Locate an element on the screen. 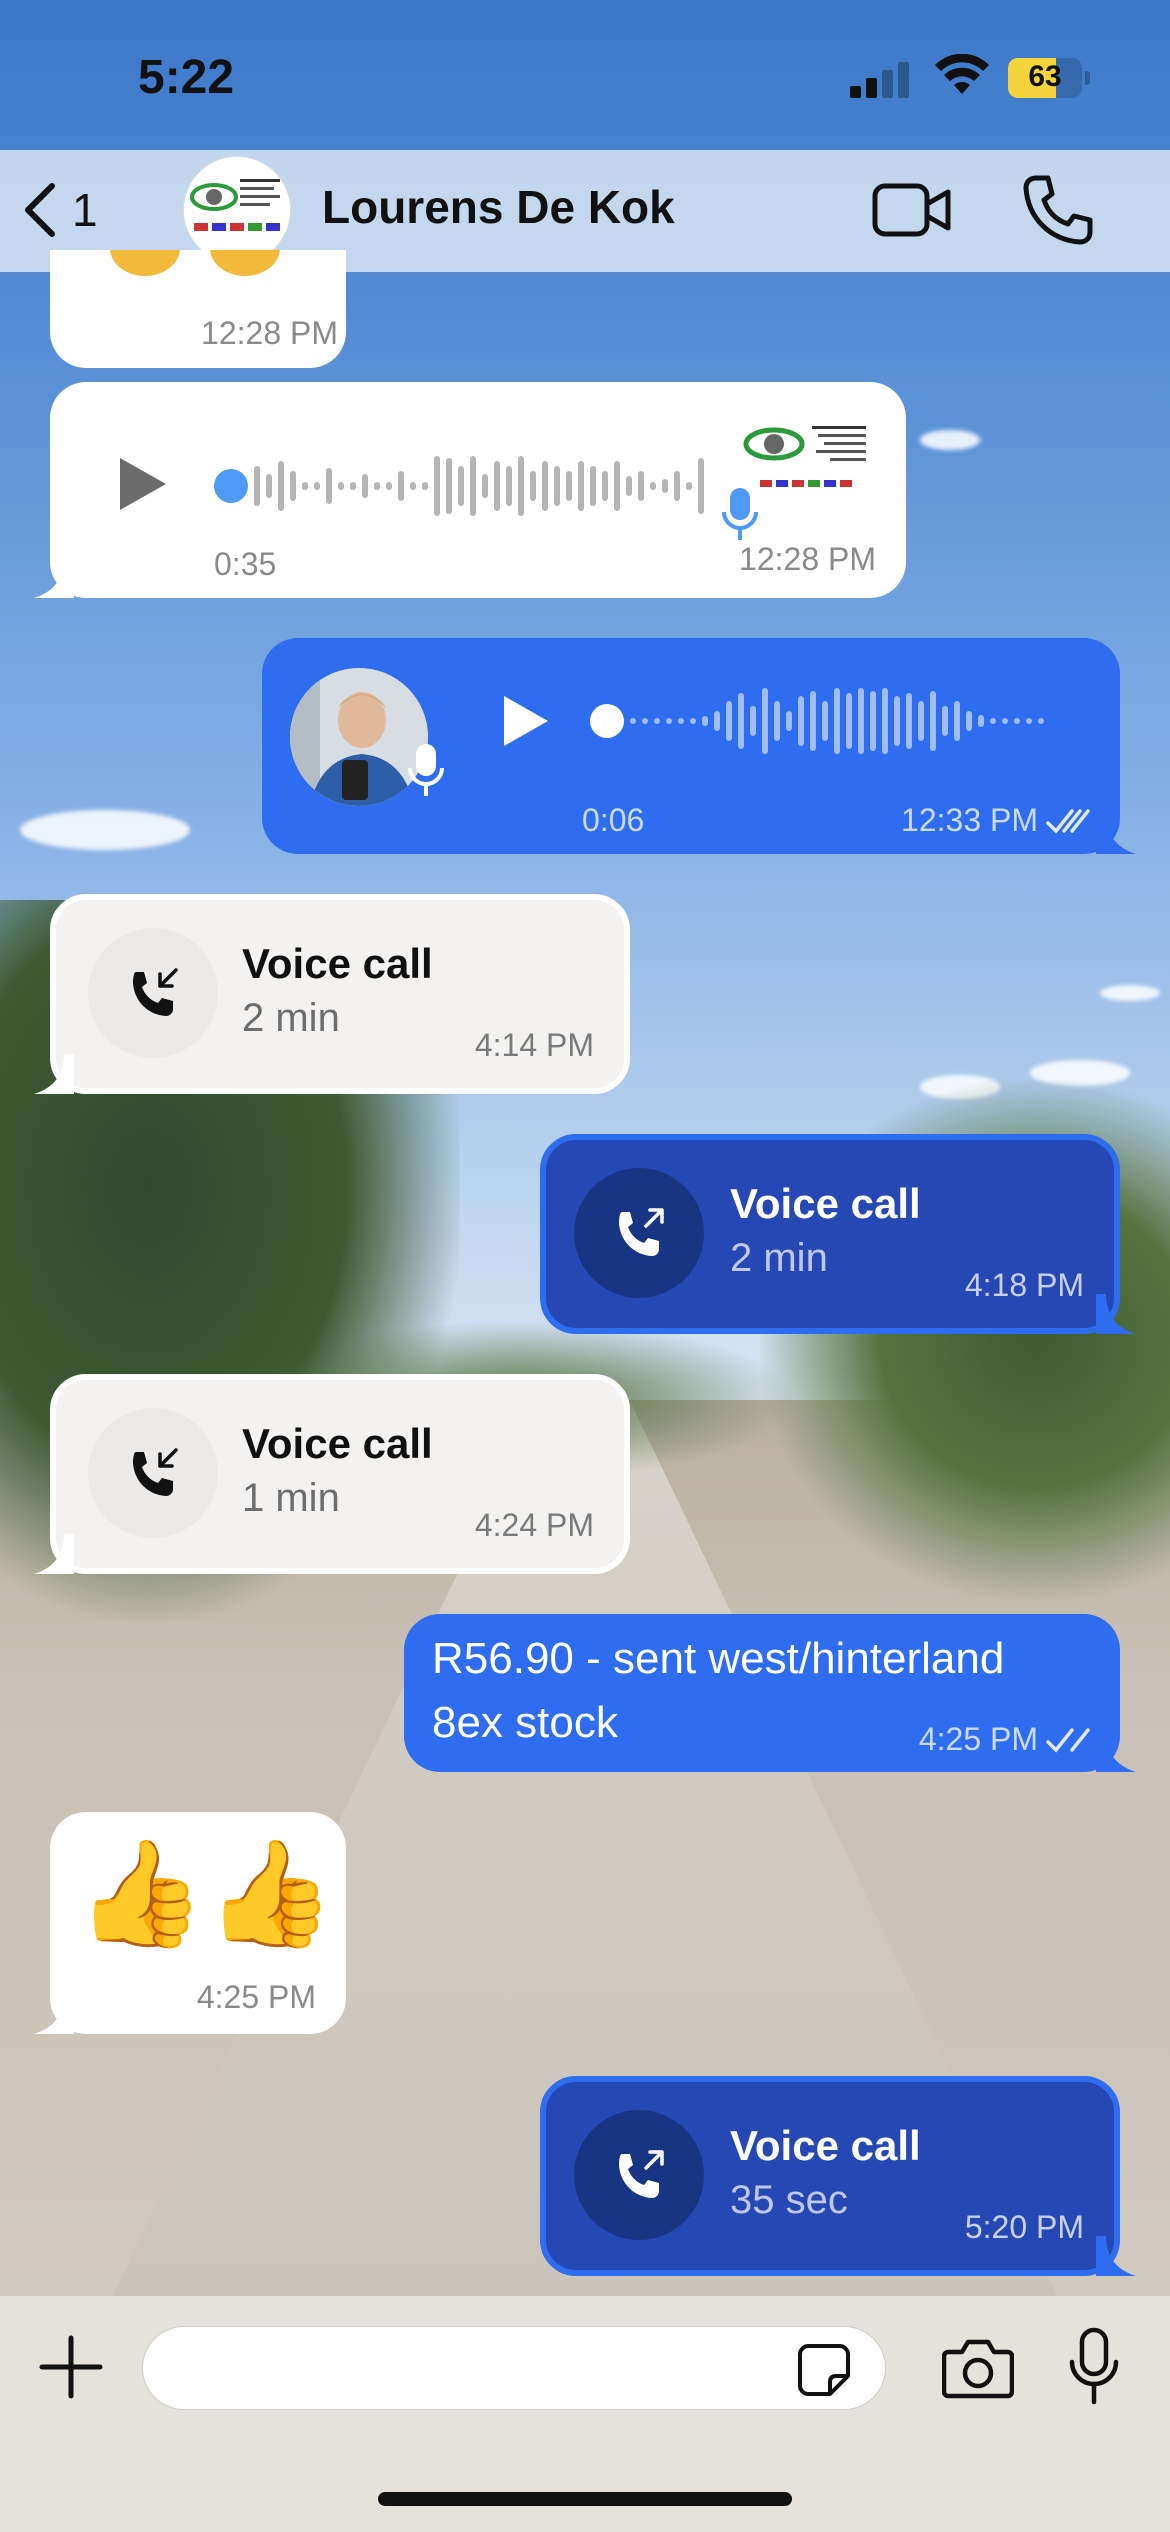  voice-note-outgoing: 0:06 12:33 PM is located at coordinates (699, 746).